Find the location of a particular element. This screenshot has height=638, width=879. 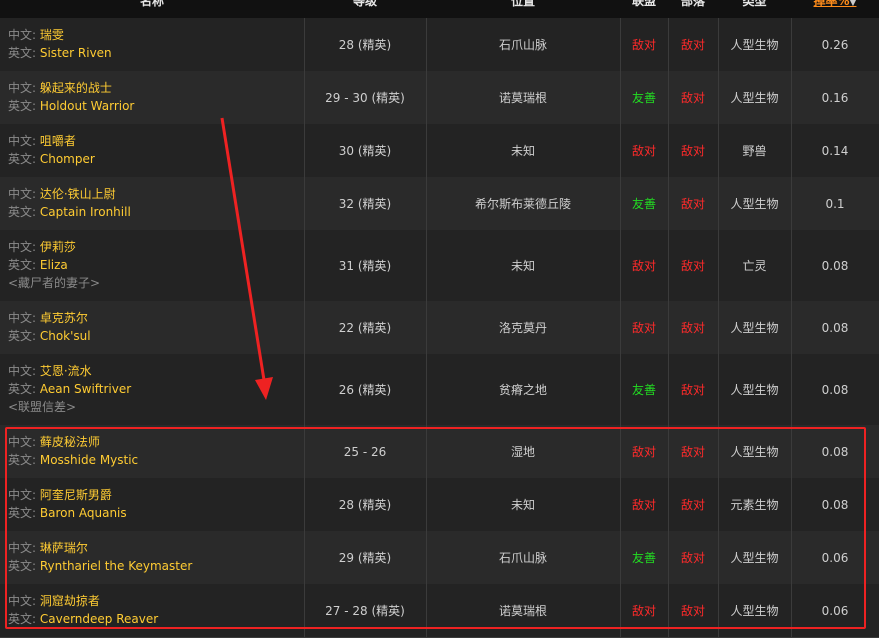

npc-name-zh-link: 躲起来的战士 is located at coordinates (76, 88).